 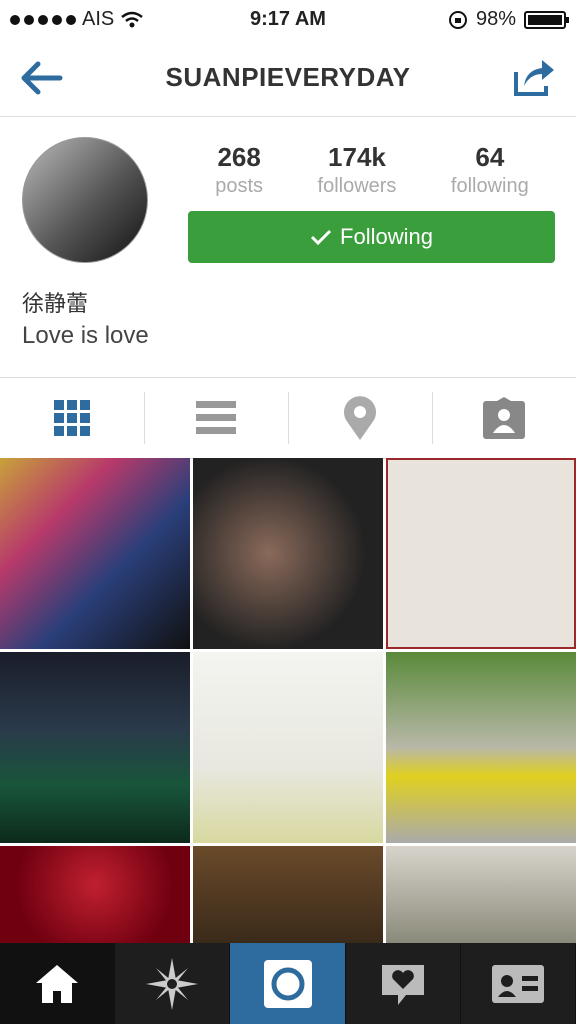 I want to click on view-tabs, so click(x=288, y=418).